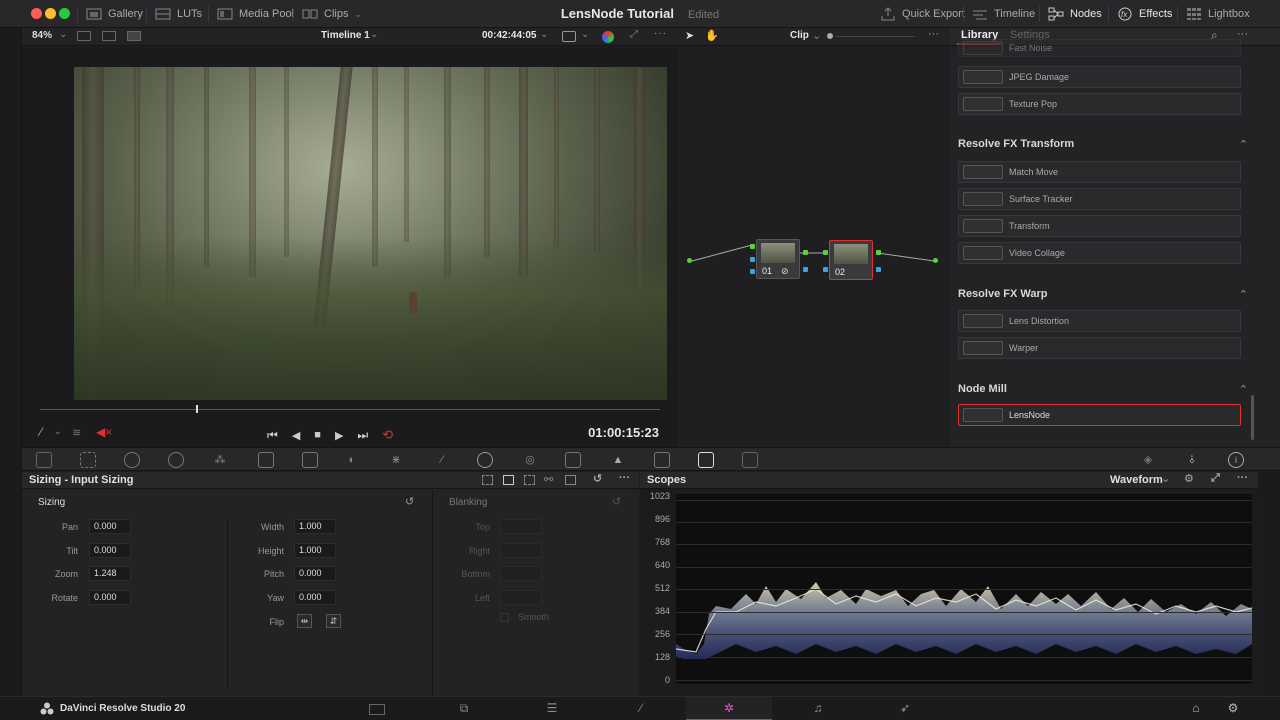  What do you see at coordinates (1099, 348) in the screenshot?
I see `effect-item: Warper` at bounding box center [1099, 348].